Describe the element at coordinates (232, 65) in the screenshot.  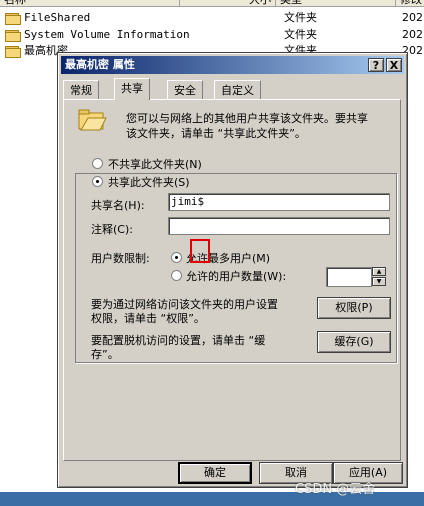
I see `dialog-titlebar: 最高机密 属性 ? X` at that location.